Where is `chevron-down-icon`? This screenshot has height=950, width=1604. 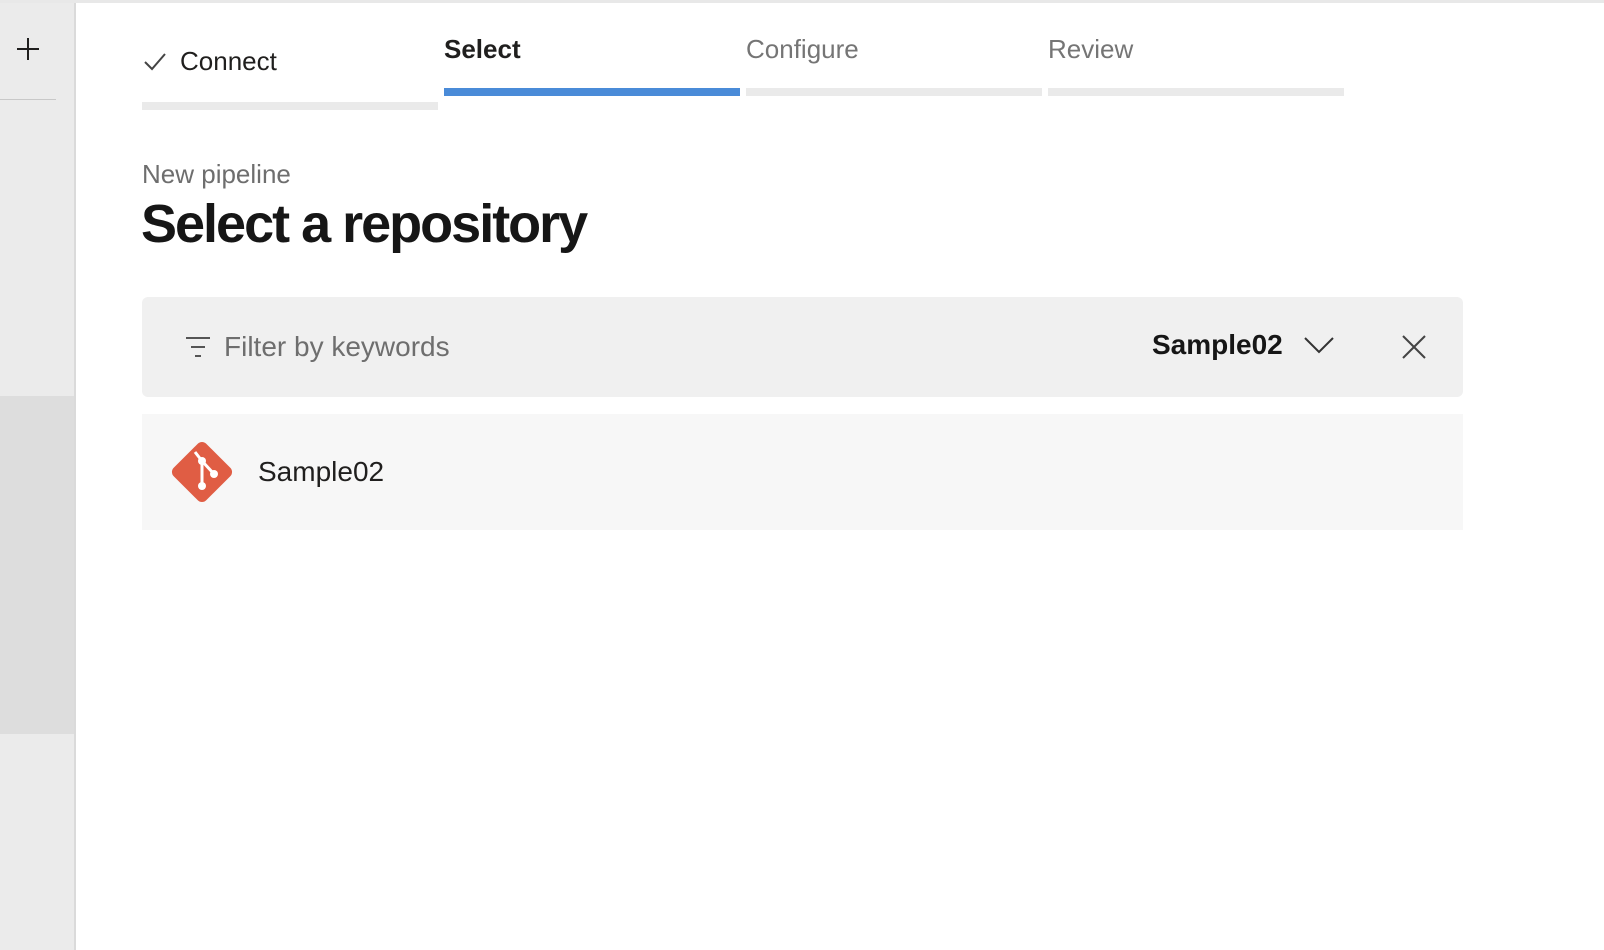 chevron-down-icon is located at coordinates (1319, 345).